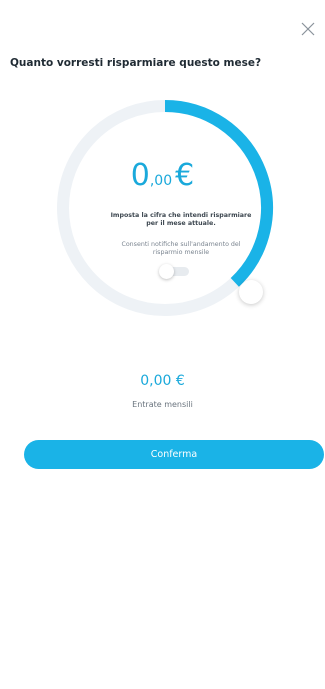 This screenshot has height=689, width=325. I want to click on confirm-button: Conferma, so click(174, 454).